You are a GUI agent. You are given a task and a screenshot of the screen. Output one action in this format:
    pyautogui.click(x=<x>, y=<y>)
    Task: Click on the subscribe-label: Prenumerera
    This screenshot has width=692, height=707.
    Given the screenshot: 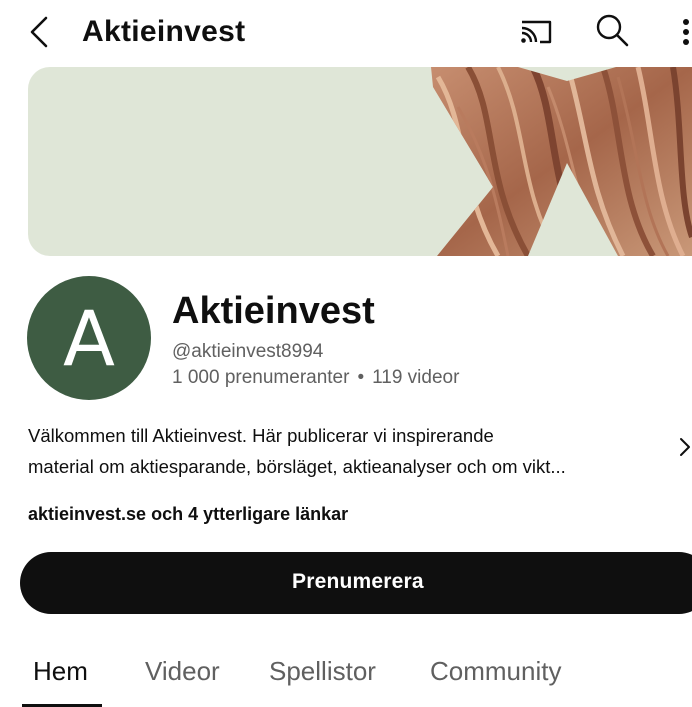 What is the action you would take?
    pyautogui.click(x=358, y=581)
    